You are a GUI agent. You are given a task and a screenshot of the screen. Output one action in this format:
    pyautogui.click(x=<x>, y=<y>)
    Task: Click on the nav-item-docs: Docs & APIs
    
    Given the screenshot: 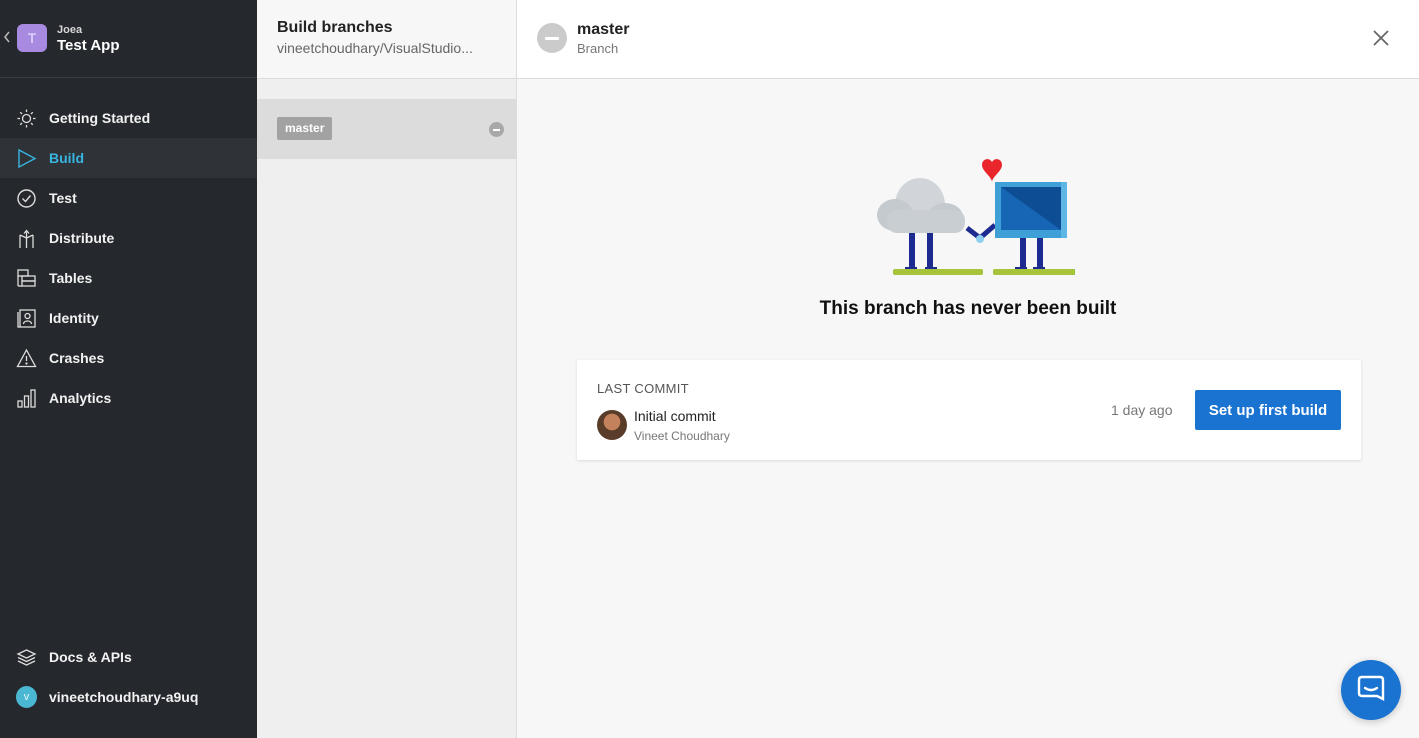 What is the action you would take?
    pyautogui.click(x=128, y=657)
    